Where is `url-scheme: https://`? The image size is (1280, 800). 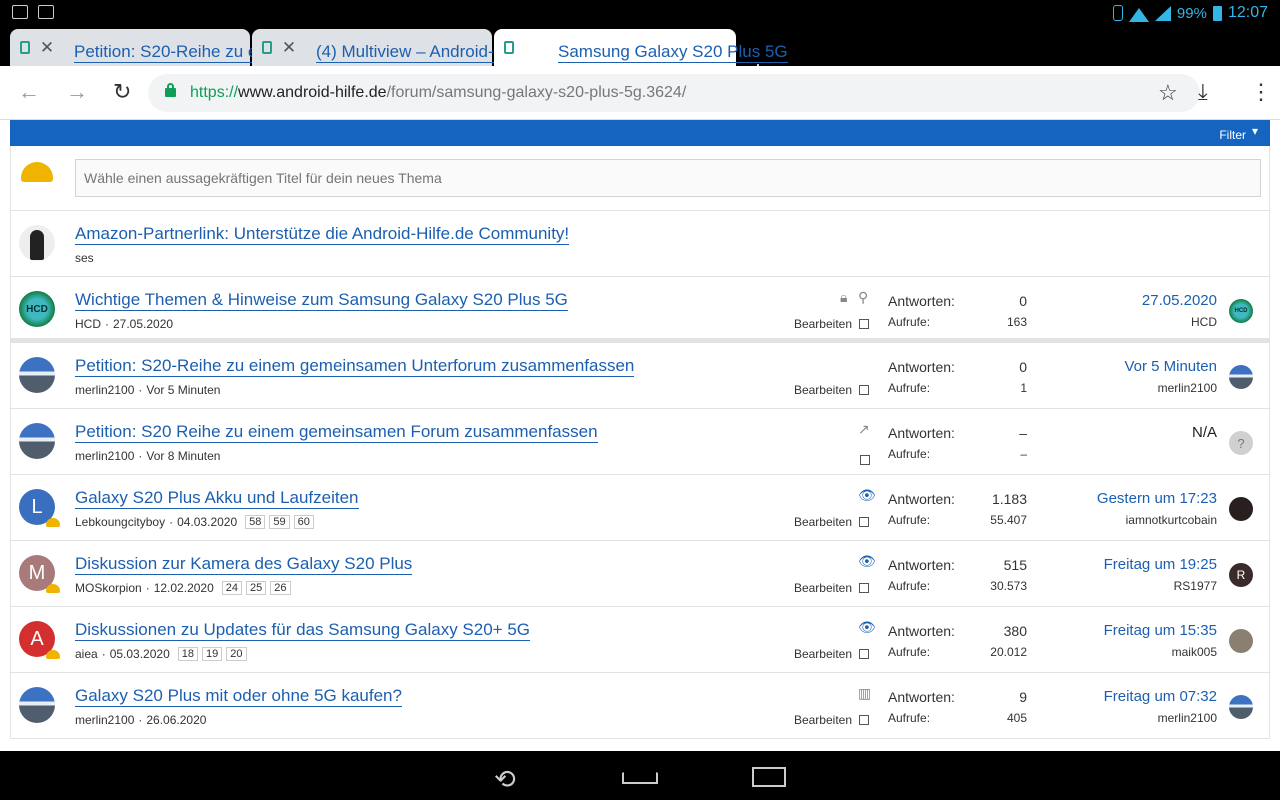
url-scheme: https:// is located at coordinates (214, 92).